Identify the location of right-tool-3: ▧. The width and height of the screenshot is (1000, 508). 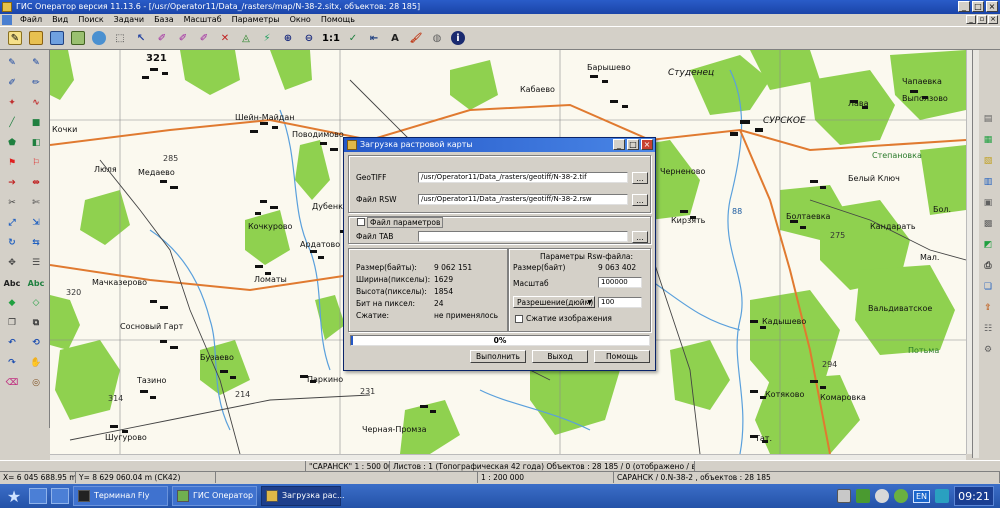
(988, 161).